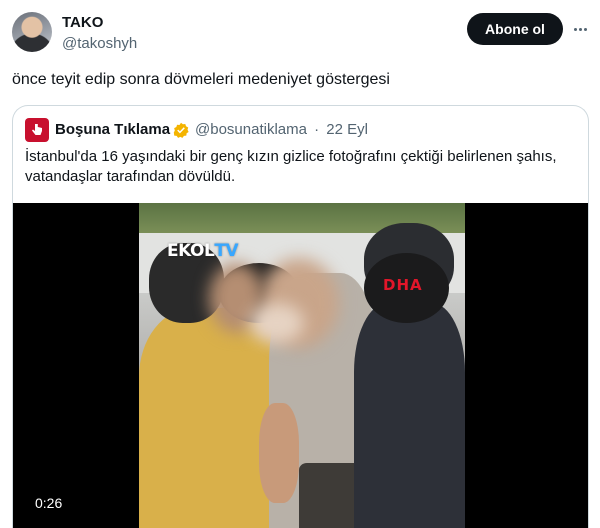 This screenshot has height=528, width=600. What do you see at coordinates (112, 130) in the screenshot?
I see `quoted-author-name: Boşuna Tıklama` at bounding box center [112, 130].